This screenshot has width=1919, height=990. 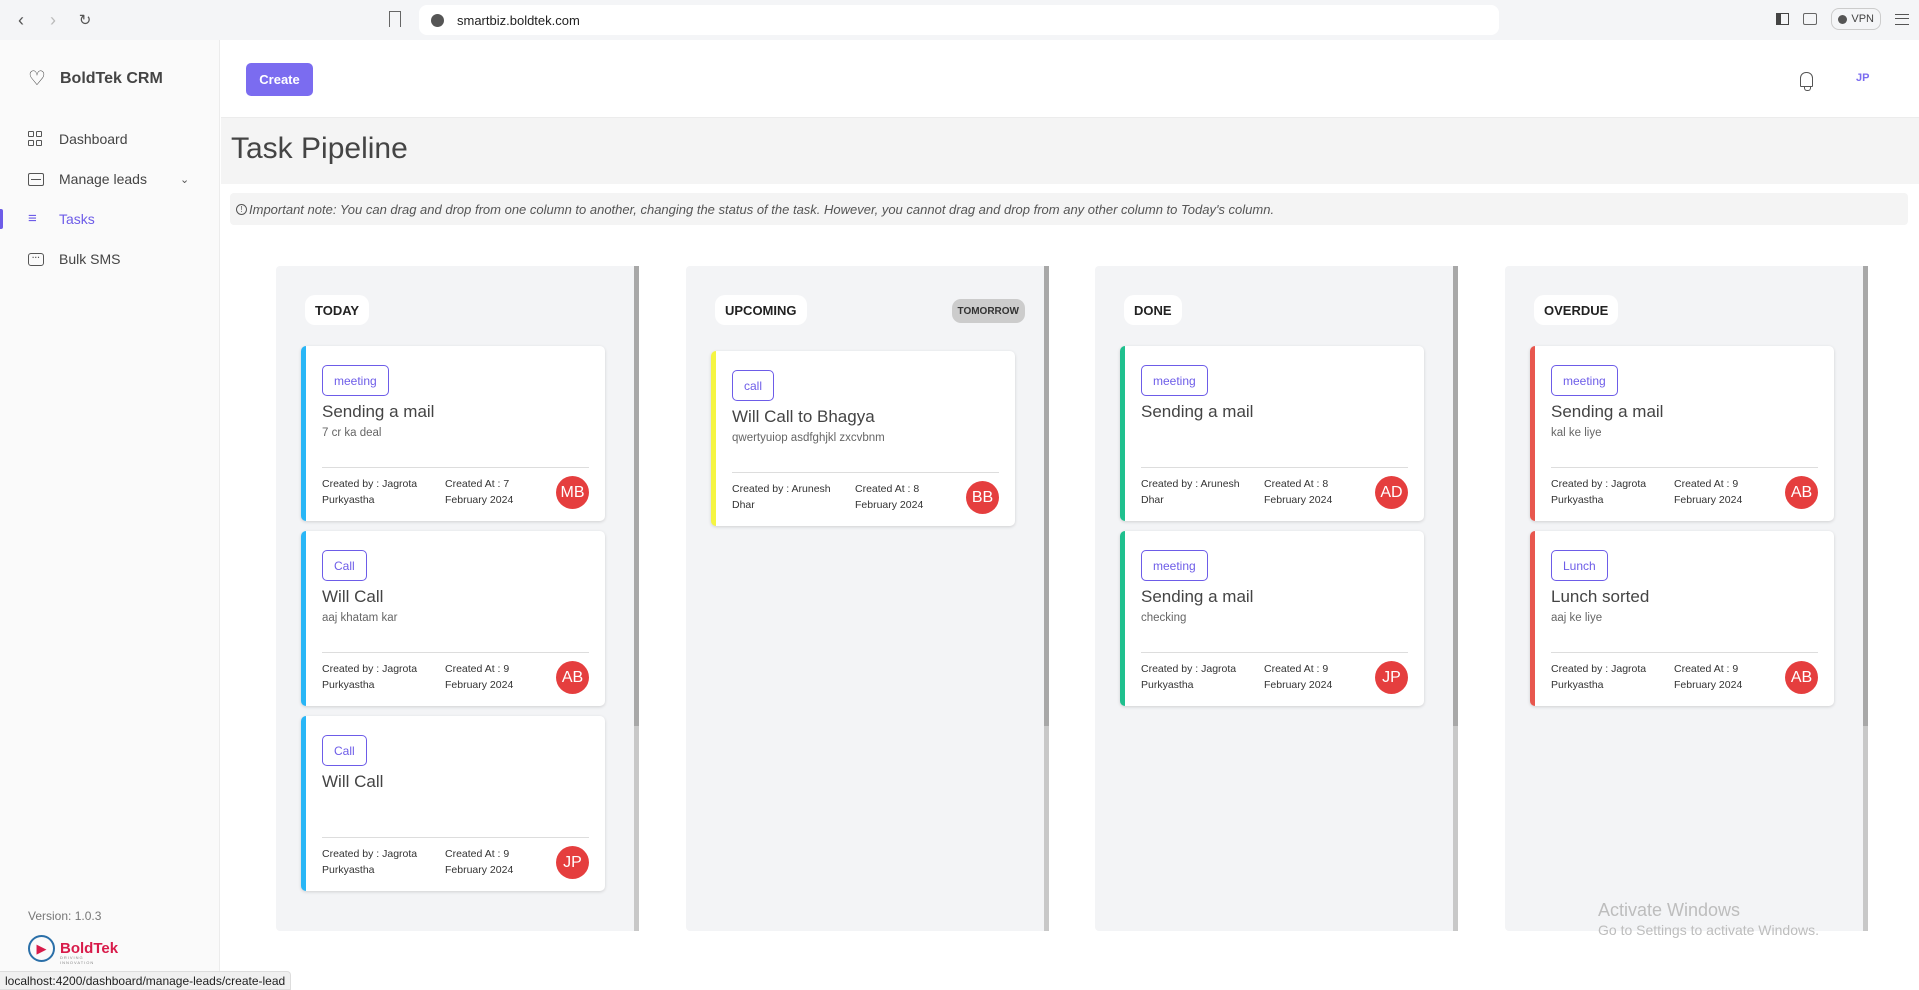 What do you see at coordinates (32, 218) in the screenshot?
I see `layers-stack-icon: ≡` at bounding box center [32, 218].